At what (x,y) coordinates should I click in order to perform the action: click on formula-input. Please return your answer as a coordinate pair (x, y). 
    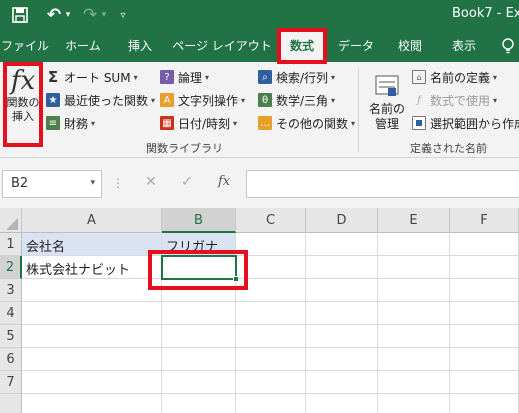
    Looking at the image, I should click on (382, 184).